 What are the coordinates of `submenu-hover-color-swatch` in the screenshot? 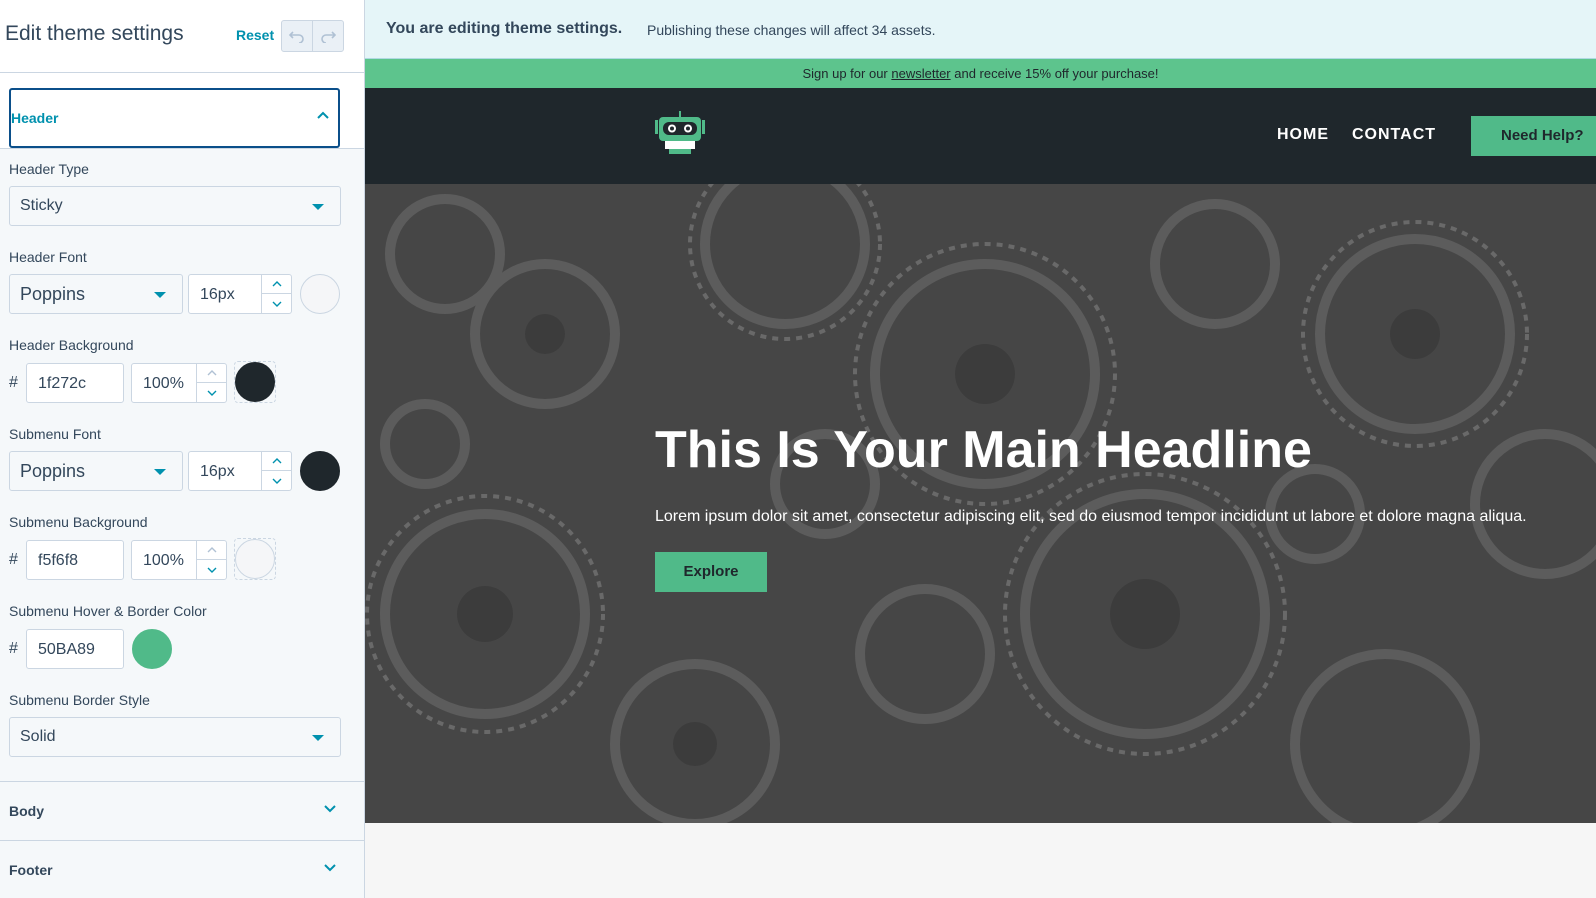 It's located at (152, 649).